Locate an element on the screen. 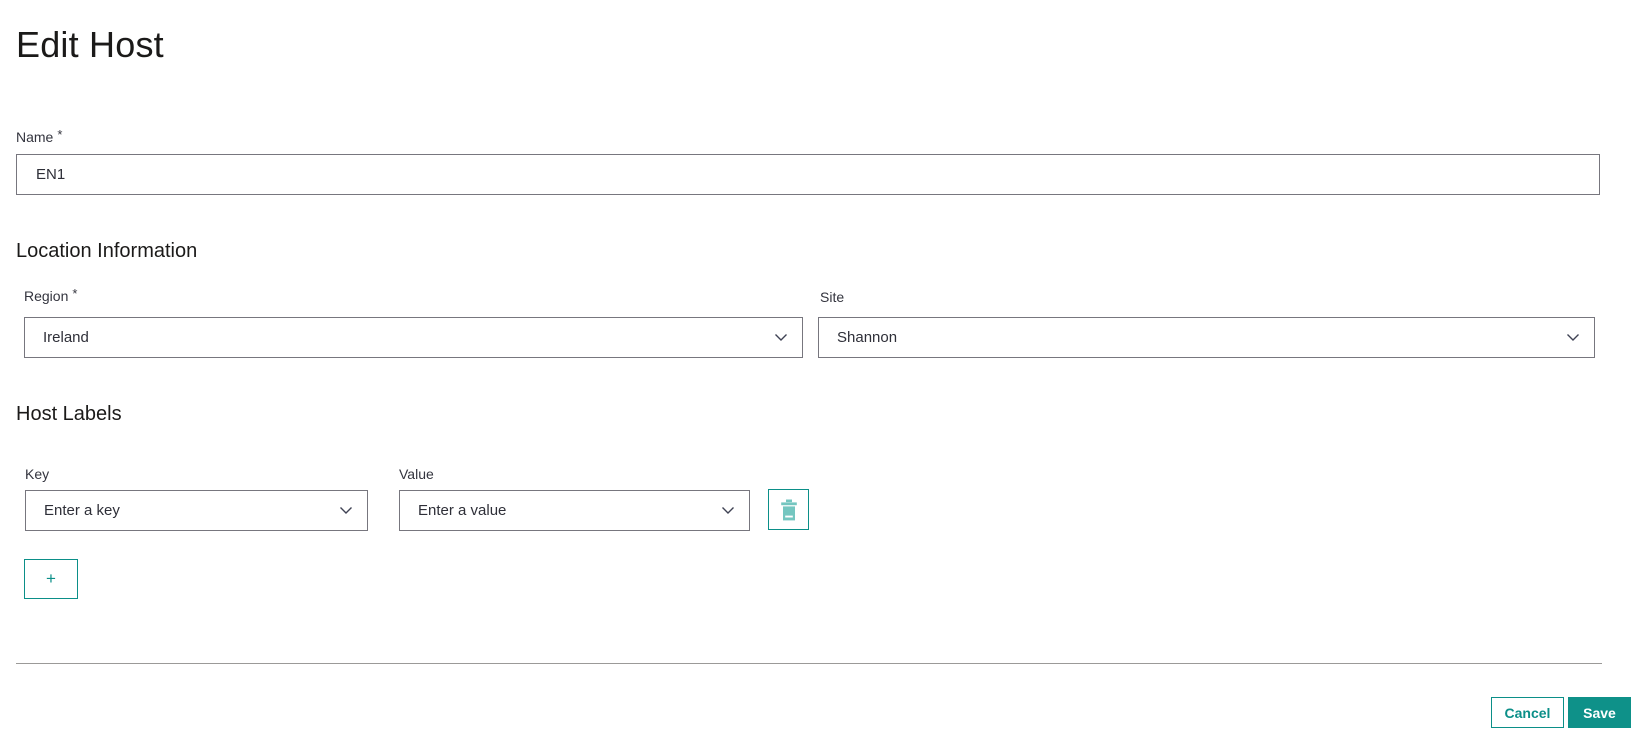  value-label: Value is located at coordinates (416, 474).